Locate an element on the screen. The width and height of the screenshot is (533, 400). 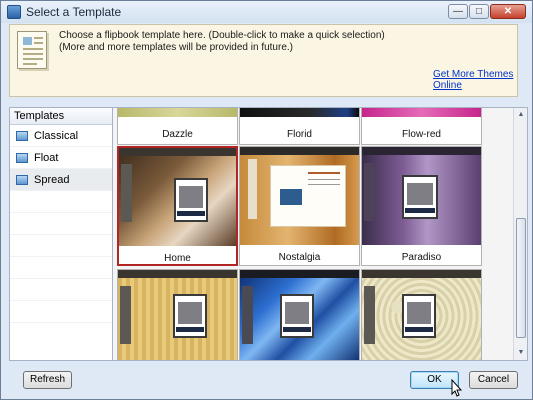
template-name: Nostalgia is located at coordinates (299, 257).